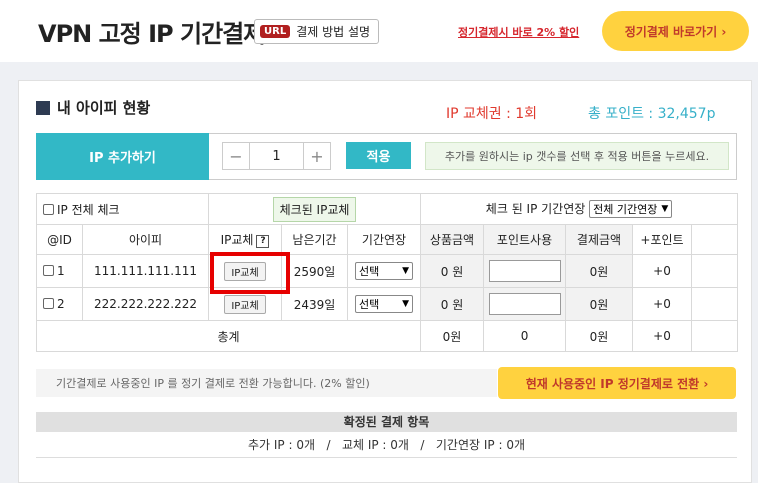  Describe the element at coordinates (577, 156) in the screenshot. I see `add-ip-hint: 추가를 원하시는 ip 갯수를 선택 후 적용 버튼을 누르세요.` at that location.